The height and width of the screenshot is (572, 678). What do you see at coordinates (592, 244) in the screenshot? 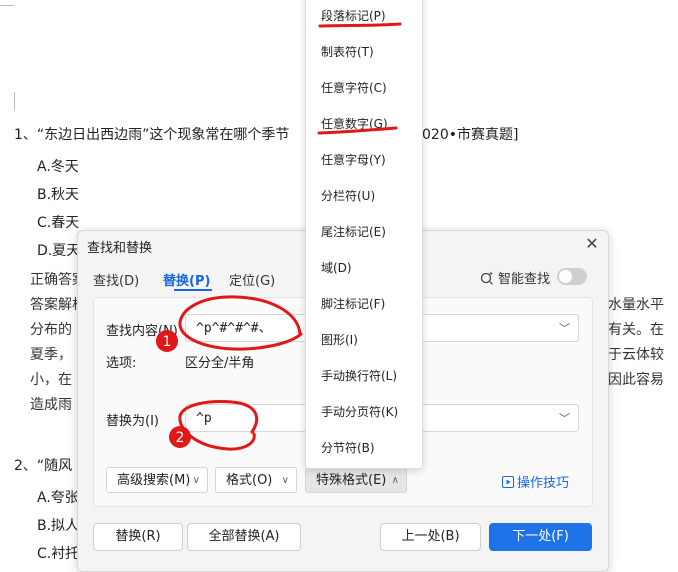
I see `close-icon: ✕` at bounding box center [592, 244].